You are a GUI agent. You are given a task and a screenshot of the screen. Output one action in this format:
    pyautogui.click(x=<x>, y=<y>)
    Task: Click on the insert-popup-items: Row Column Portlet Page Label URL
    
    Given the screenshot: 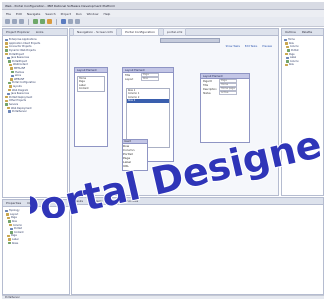 What is the action you would take?
    pyautogui.click(x=135, y=156)
    